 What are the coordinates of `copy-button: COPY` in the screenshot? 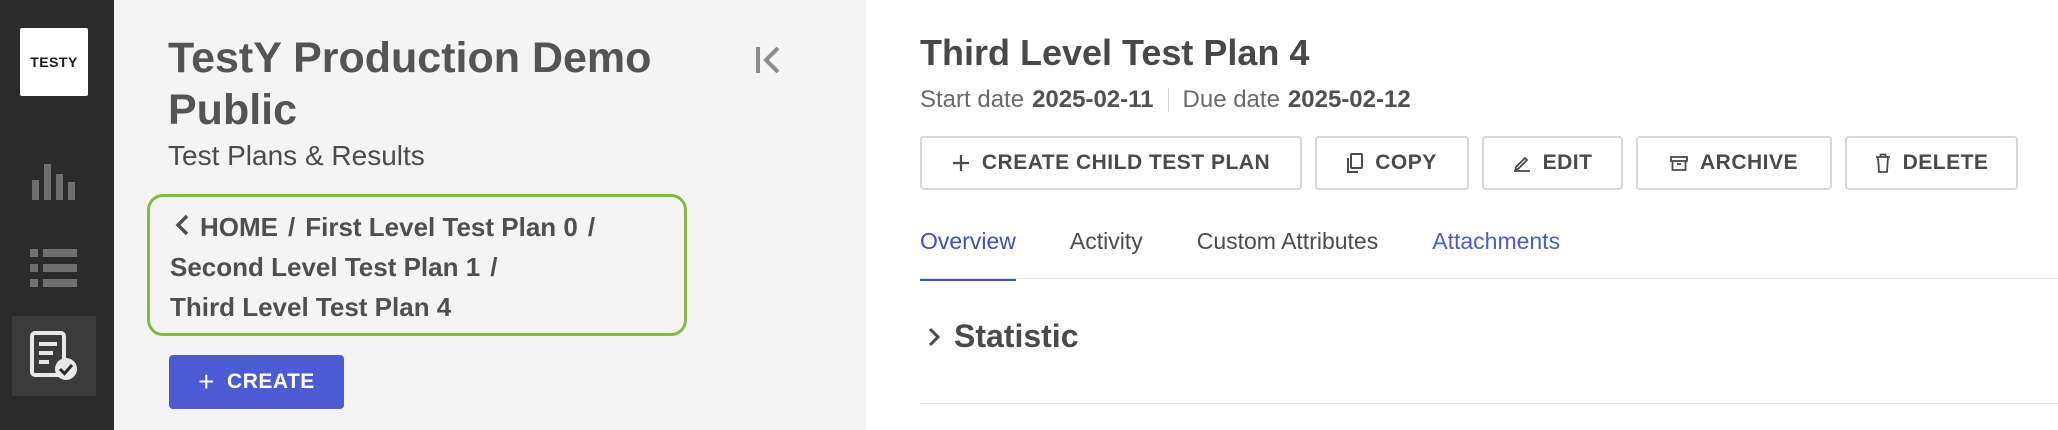 It's located at (1392, 163).